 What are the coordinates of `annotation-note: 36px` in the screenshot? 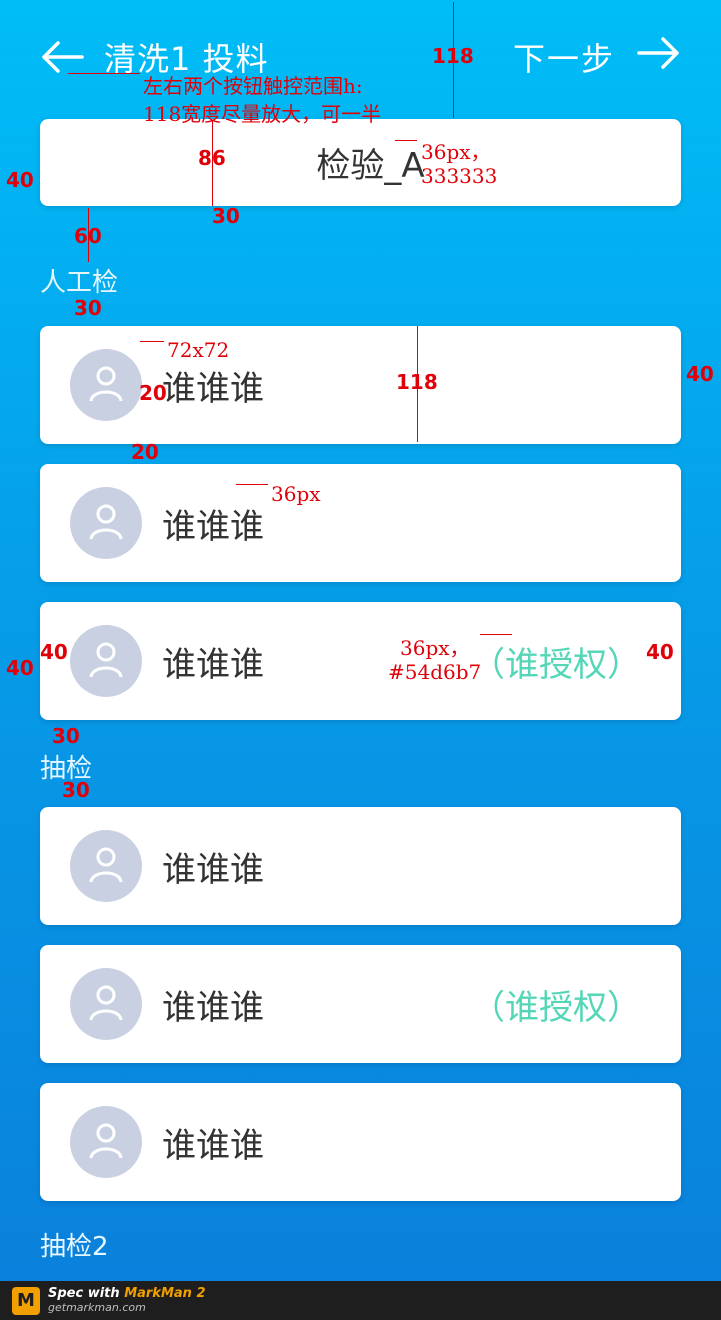 It's located at (296, 494).